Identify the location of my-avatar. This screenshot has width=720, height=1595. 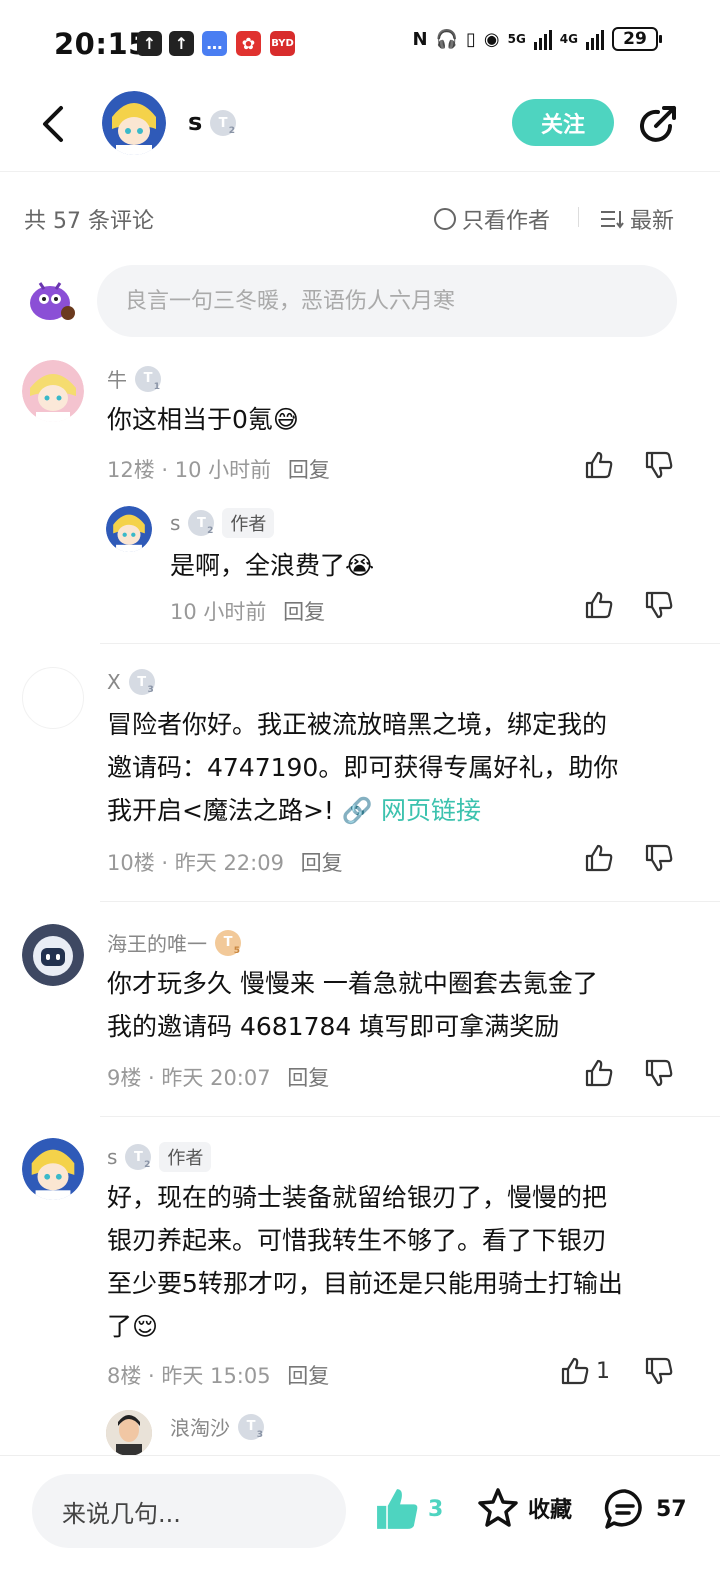
(50, 299).